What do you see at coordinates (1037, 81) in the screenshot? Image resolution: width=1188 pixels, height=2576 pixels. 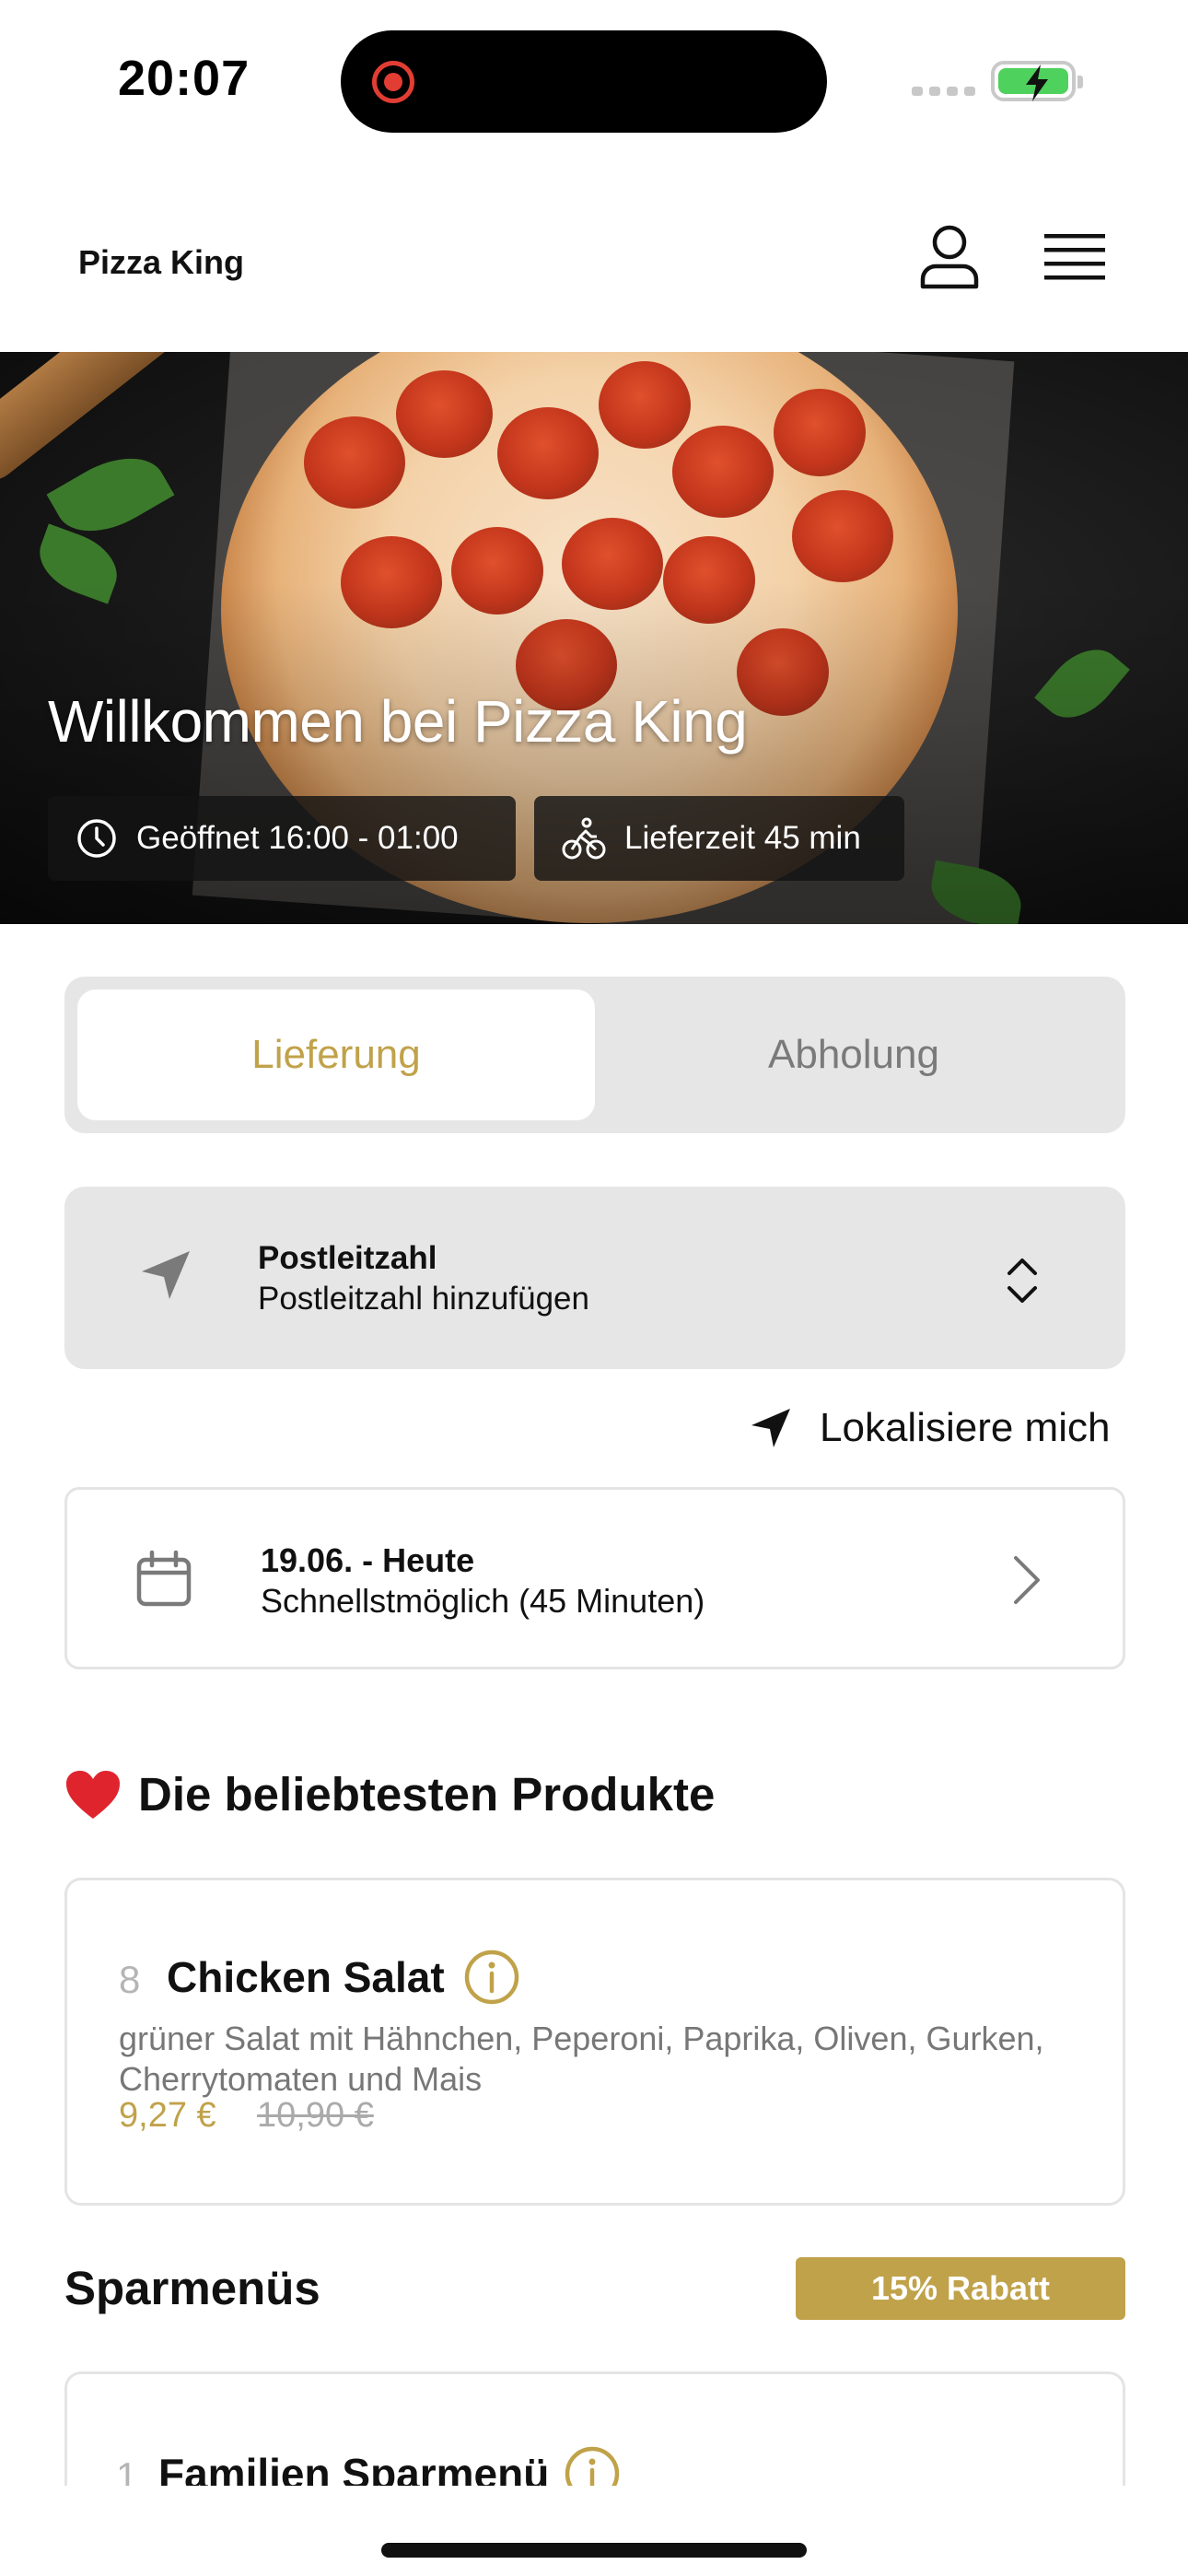 I see `battery-charging-icon` at bounding box center [1037, 81].